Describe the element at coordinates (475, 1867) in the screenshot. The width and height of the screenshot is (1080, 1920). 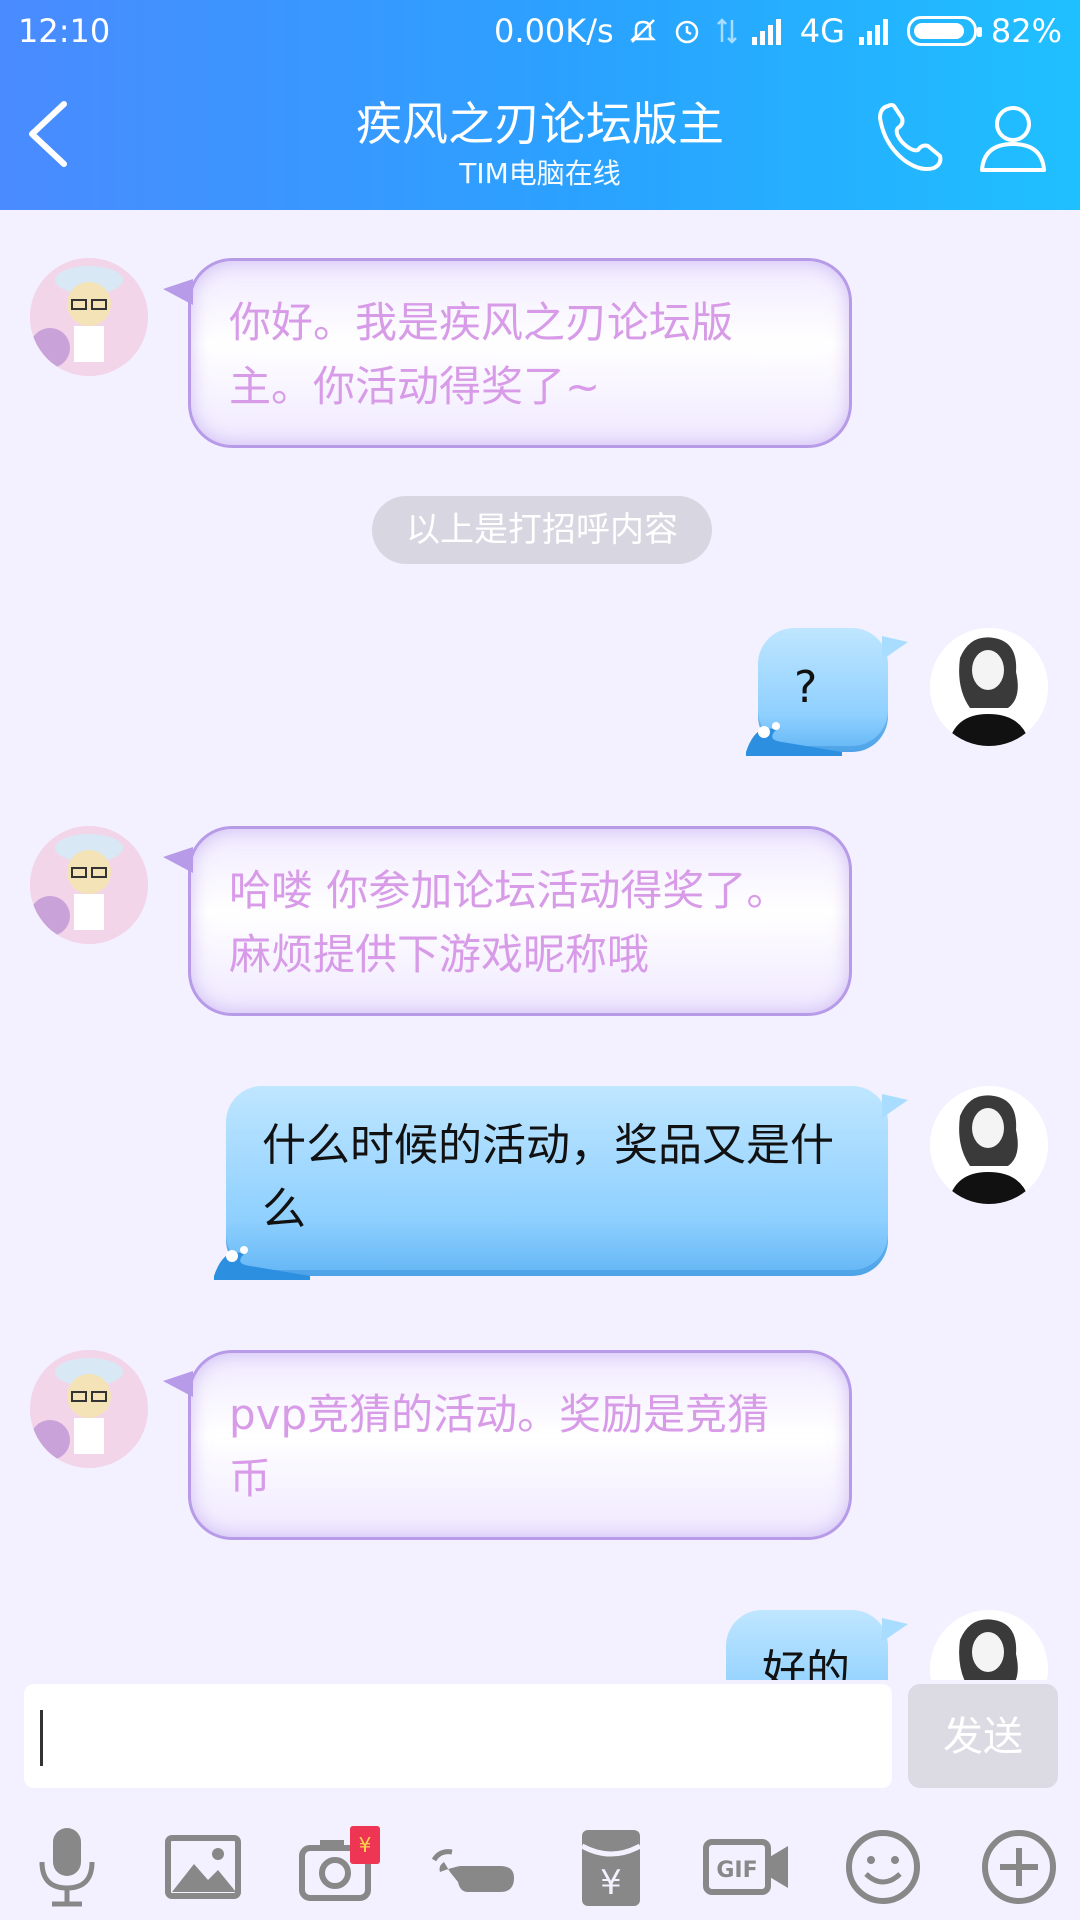
I see `poke-icon` at that location.